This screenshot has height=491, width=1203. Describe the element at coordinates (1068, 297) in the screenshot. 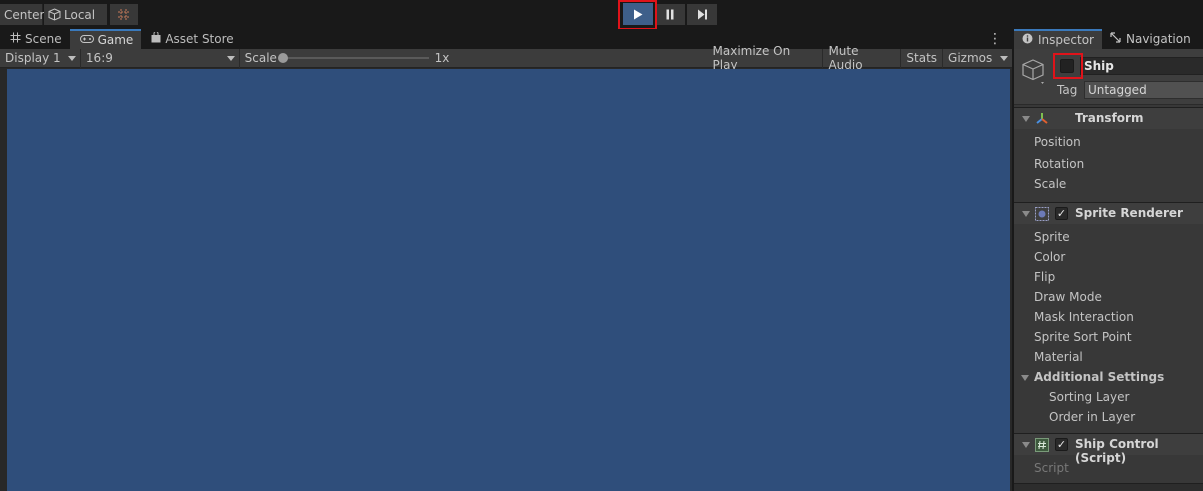

I see `draw-mode-label: Draw Mode` at that location.